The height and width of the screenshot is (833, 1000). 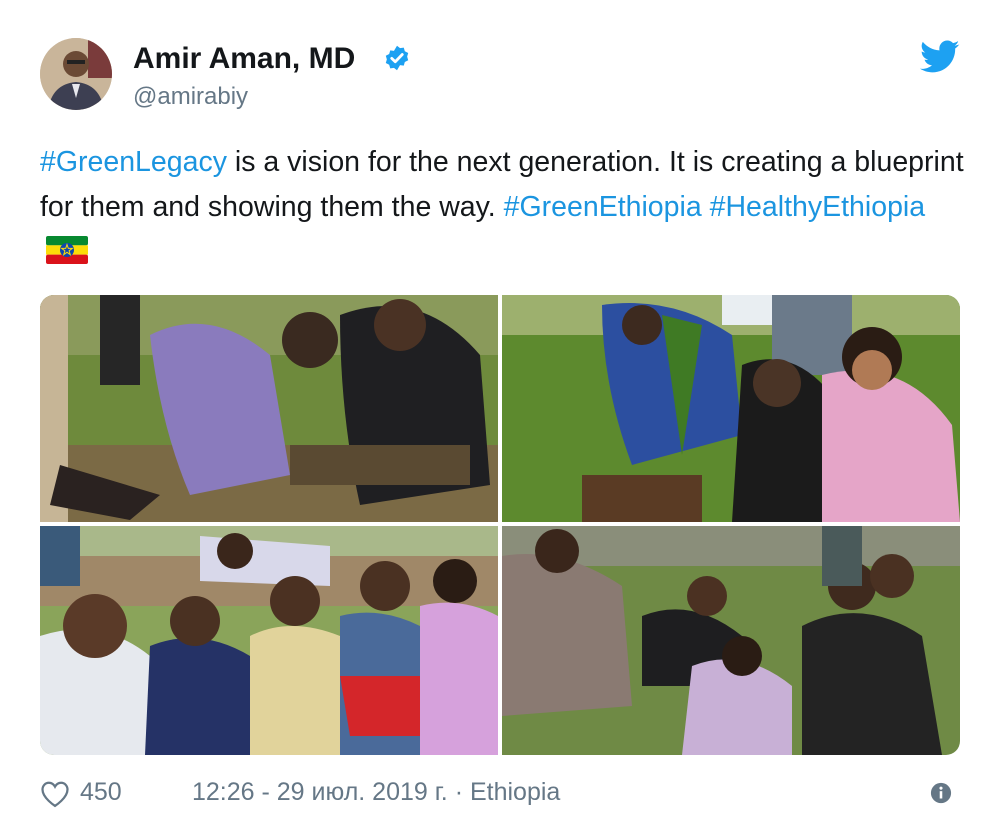 I want to click on hashtag-greenethiopia: #GreenEthiopia, so click(x=603, y=207).